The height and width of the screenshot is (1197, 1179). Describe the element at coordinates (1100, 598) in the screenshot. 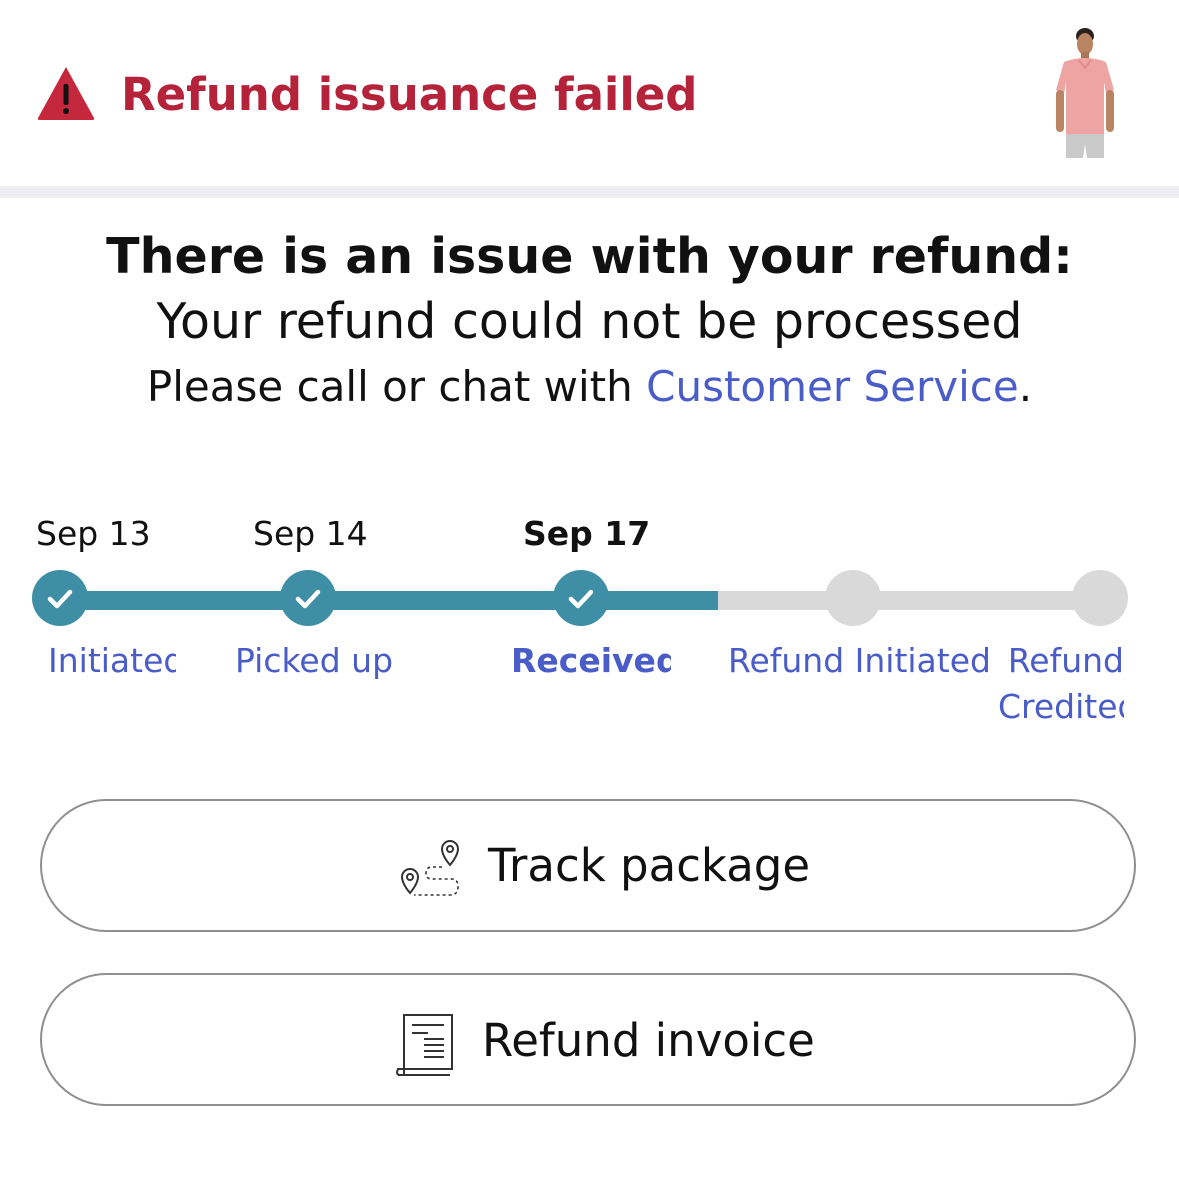

I see `step-node-refund-credited` at that location.